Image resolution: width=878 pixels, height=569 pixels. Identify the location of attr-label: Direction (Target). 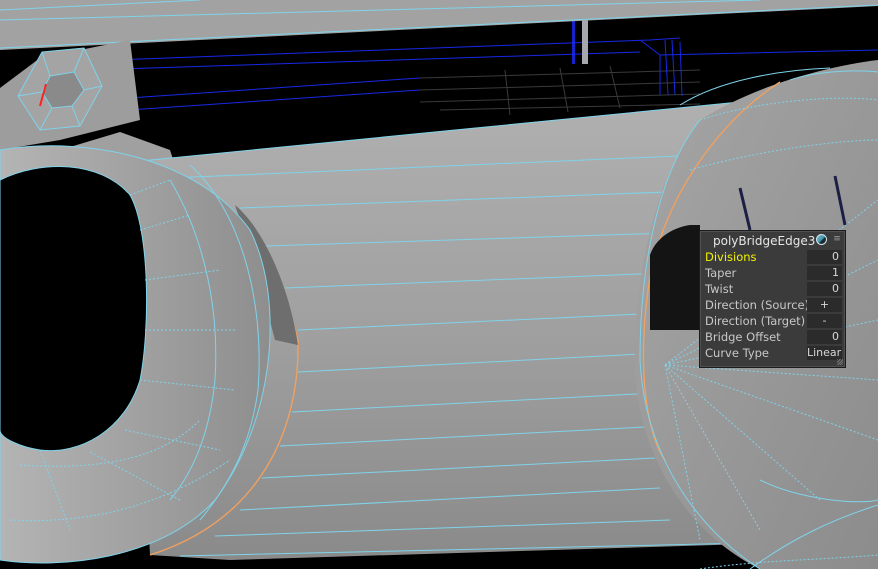
(755, 321).